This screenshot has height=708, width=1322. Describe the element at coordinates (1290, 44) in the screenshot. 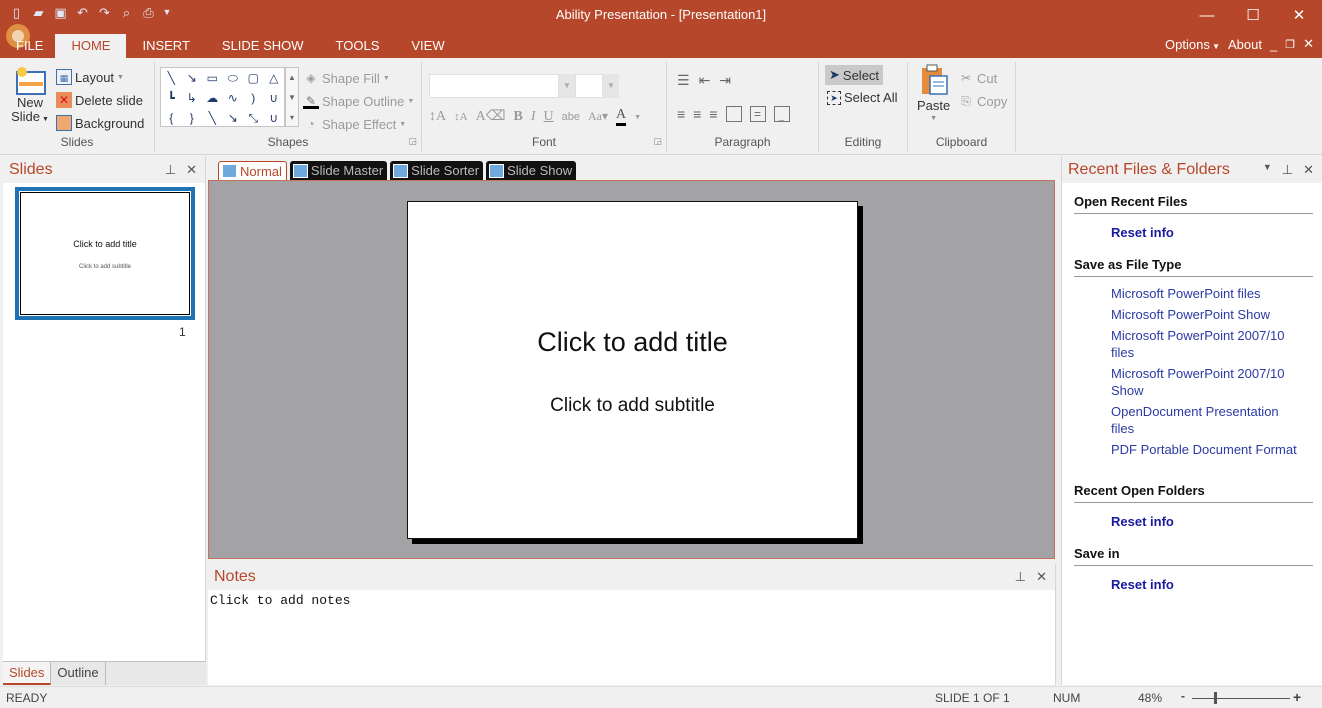

I see `doc-restore-button: ❐` at that location.